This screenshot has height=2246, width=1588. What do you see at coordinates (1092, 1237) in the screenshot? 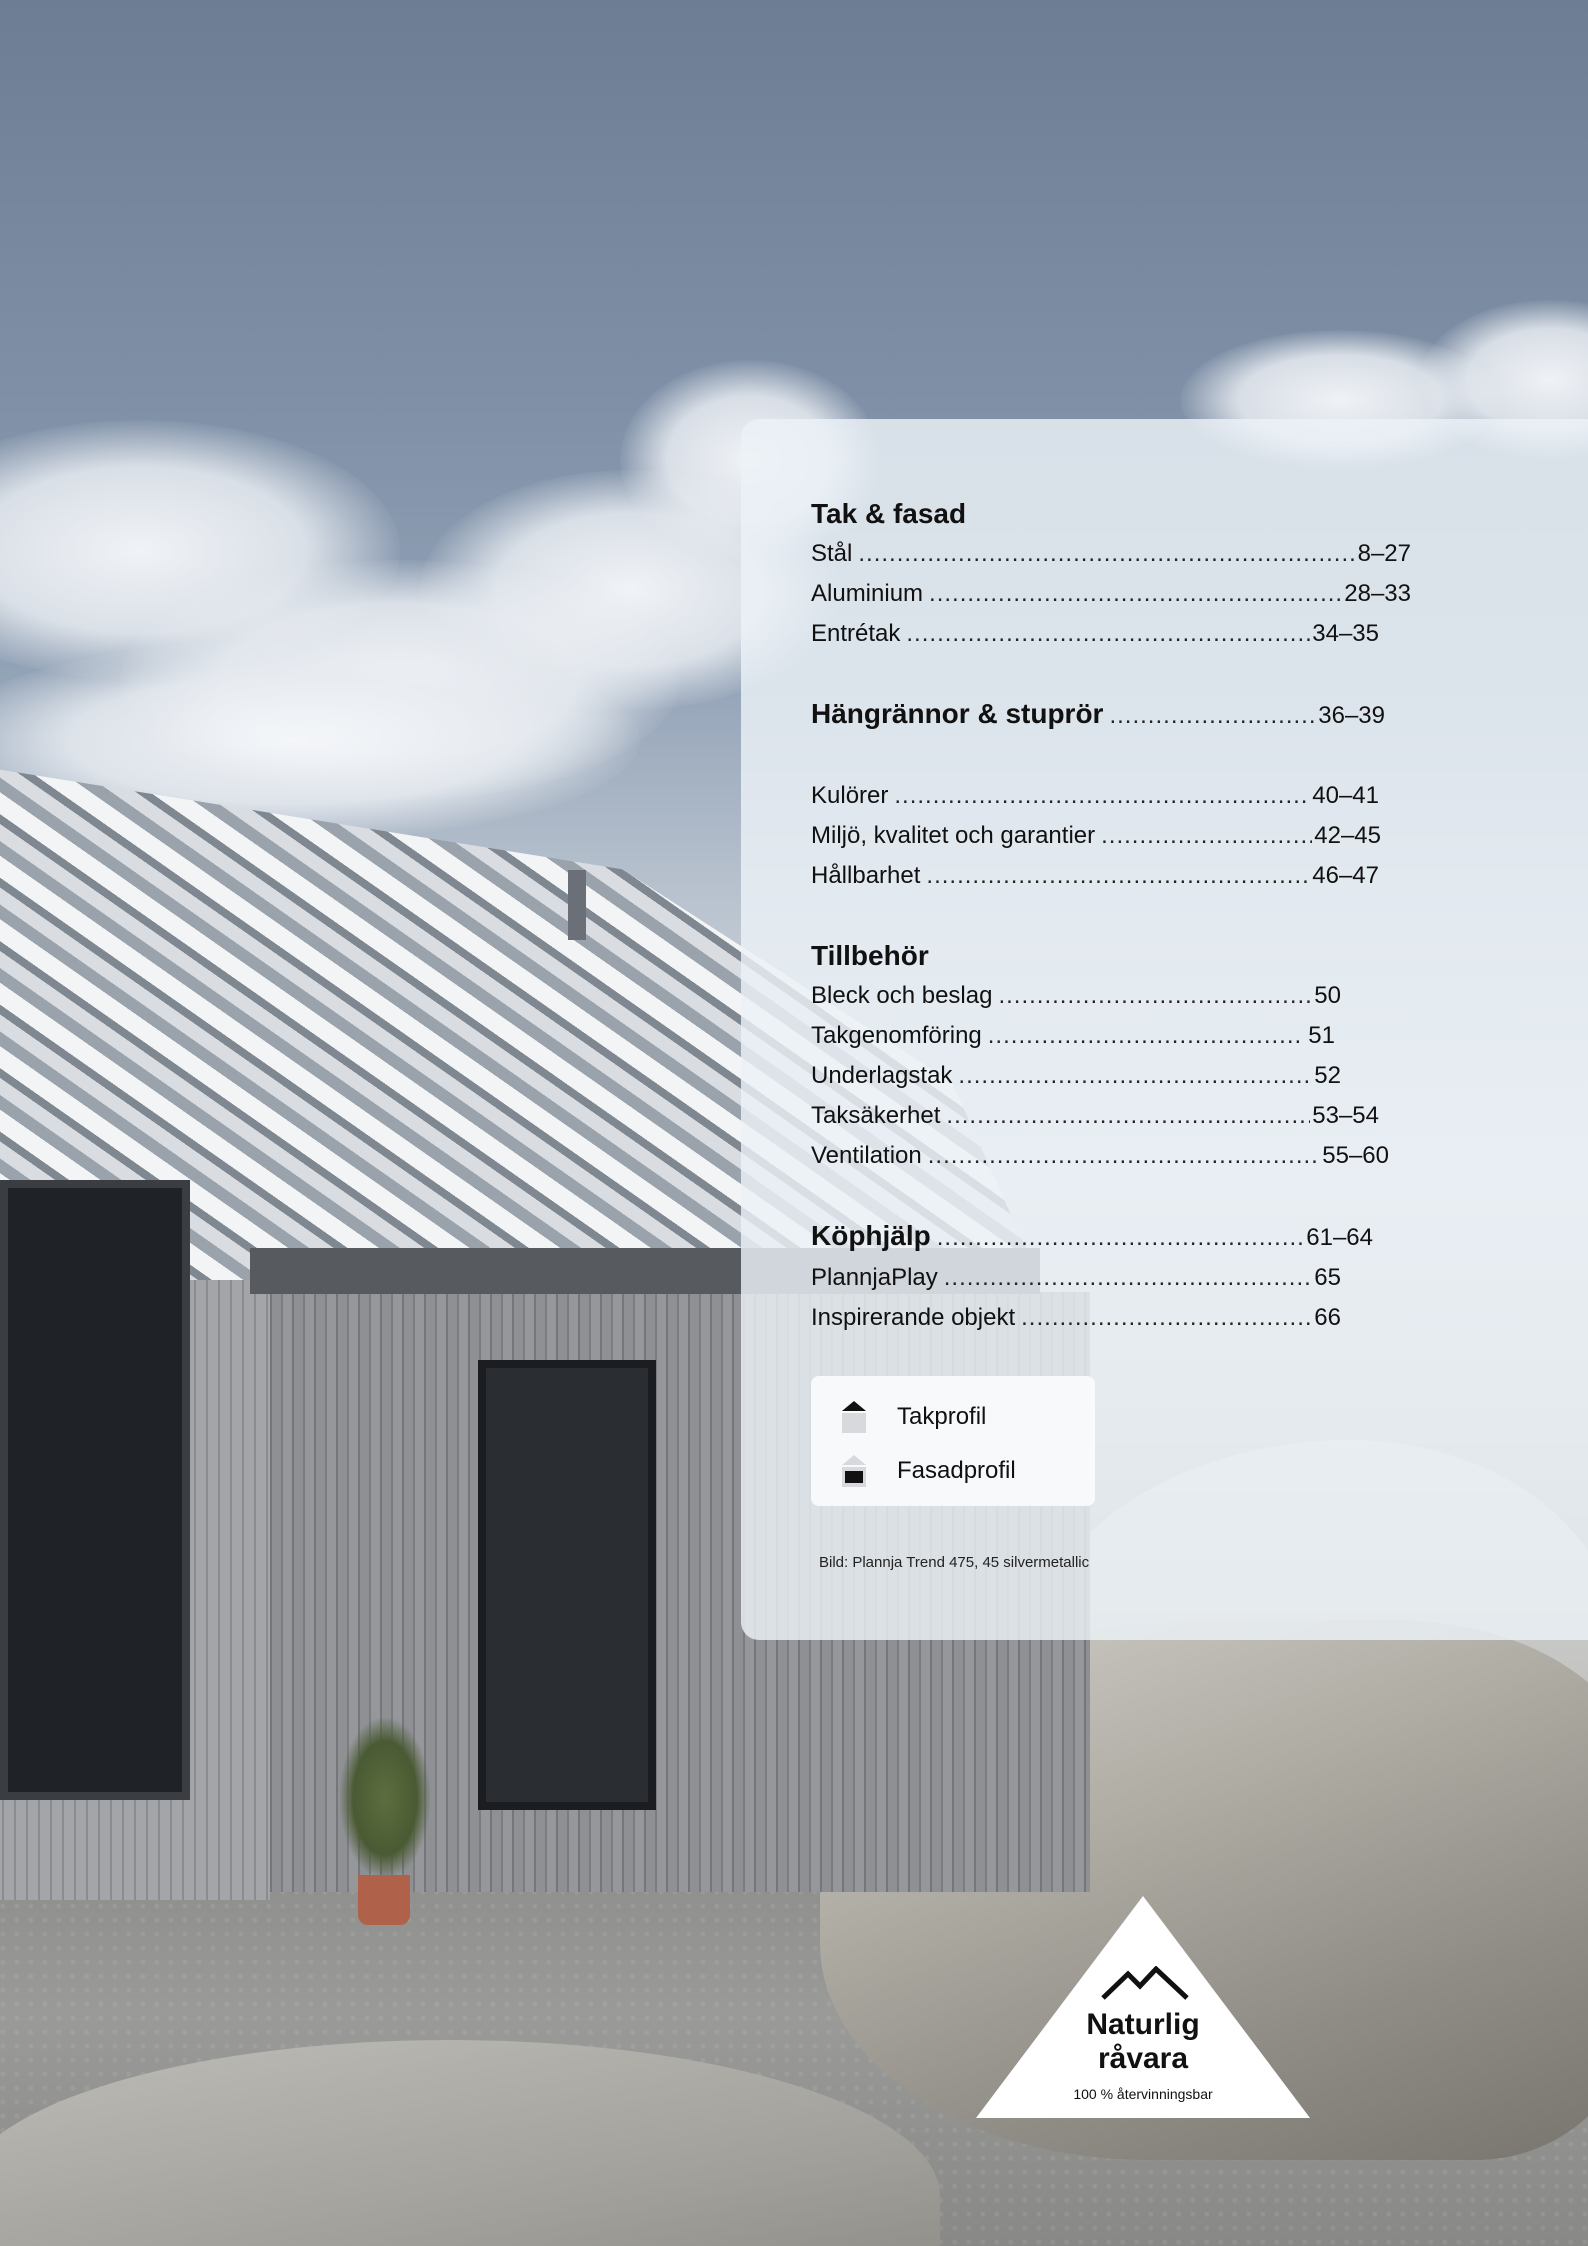
I see `toc-entry-purchase-help: Köphjälp61–64` at bounding box center [1092, 1237].